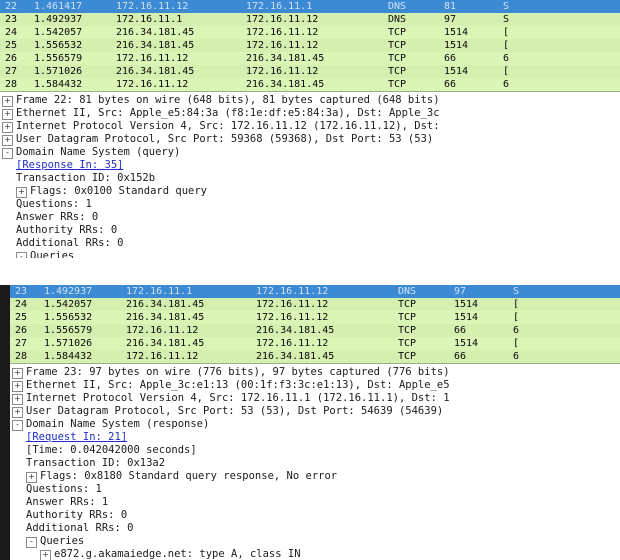 This screenshot has height=560, width=620. Describe the element at coordinates (68, 317) in the screenshot. I see `packet-time-cell: 1.556532` at that location.